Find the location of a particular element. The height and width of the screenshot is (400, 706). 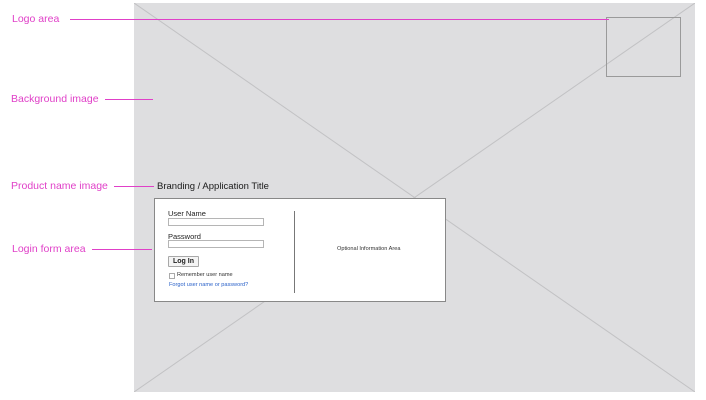

remember-label: Remember user name is located at coordinates (205, 275).